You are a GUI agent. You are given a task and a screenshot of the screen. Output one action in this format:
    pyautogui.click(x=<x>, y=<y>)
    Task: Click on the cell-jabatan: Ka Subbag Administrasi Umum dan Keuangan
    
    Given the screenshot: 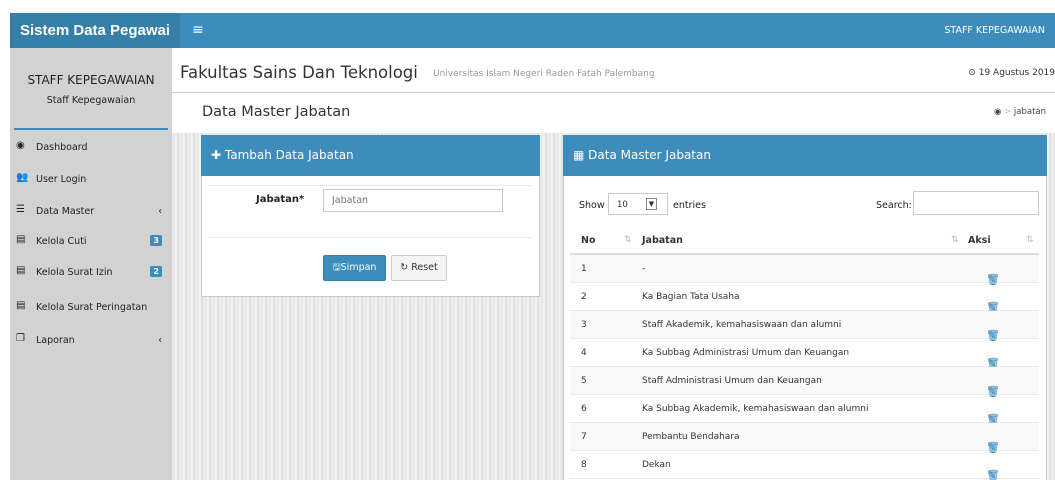 What is the action you would take?
    pyautogui.click(x=746, y=353)
    